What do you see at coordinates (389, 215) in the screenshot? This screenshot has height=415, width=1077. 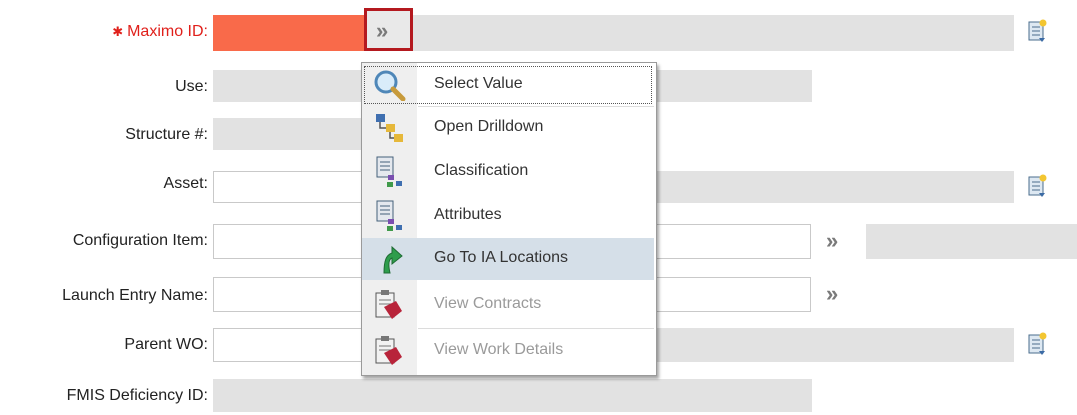 I see `attributes-icon` at bounding box center [389, 215].